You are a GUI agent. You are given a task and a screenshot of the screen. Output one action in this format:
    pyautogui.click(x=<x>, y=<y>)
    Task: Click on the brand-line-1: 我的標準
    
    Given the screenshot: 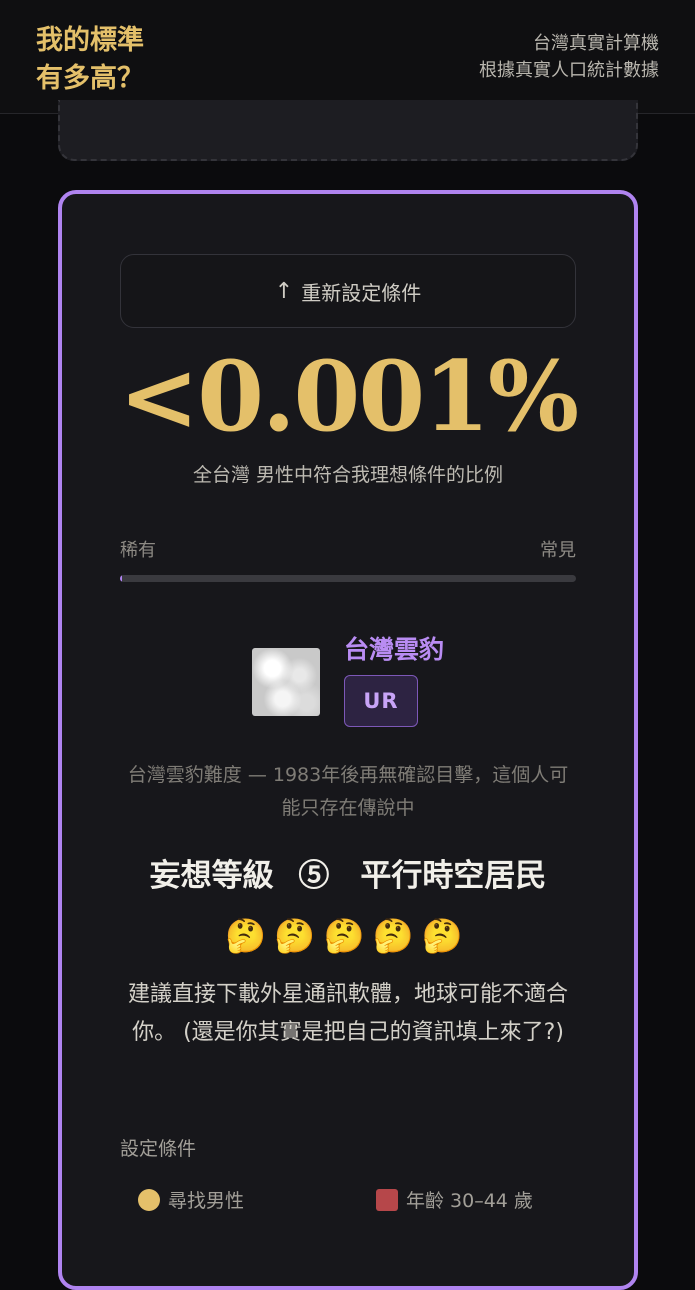 What is the action you would take?
    pyautogui.click(x=90, y=40)
    